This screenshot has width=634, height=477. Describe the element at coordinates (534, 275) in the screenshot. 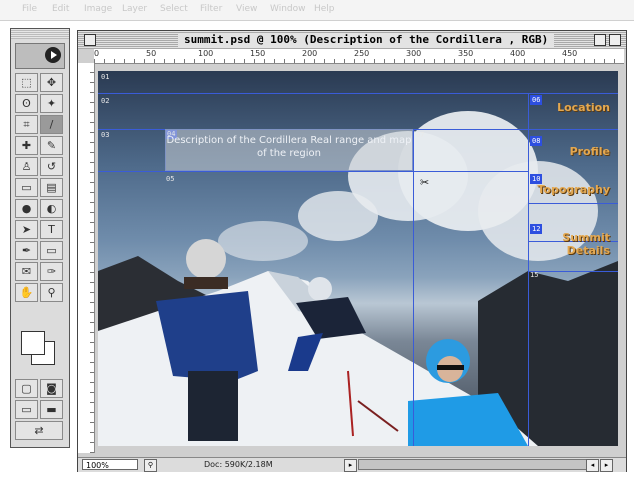

I see `slice-number: 15` at that location.